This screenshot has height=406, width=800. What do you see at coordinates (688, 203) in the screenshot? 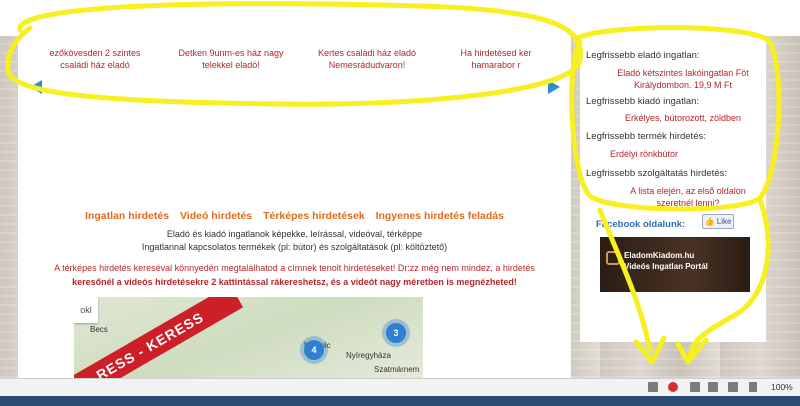
I see `service-value-line-2: szeretnél lenni?` at bounding box center [688, 203].